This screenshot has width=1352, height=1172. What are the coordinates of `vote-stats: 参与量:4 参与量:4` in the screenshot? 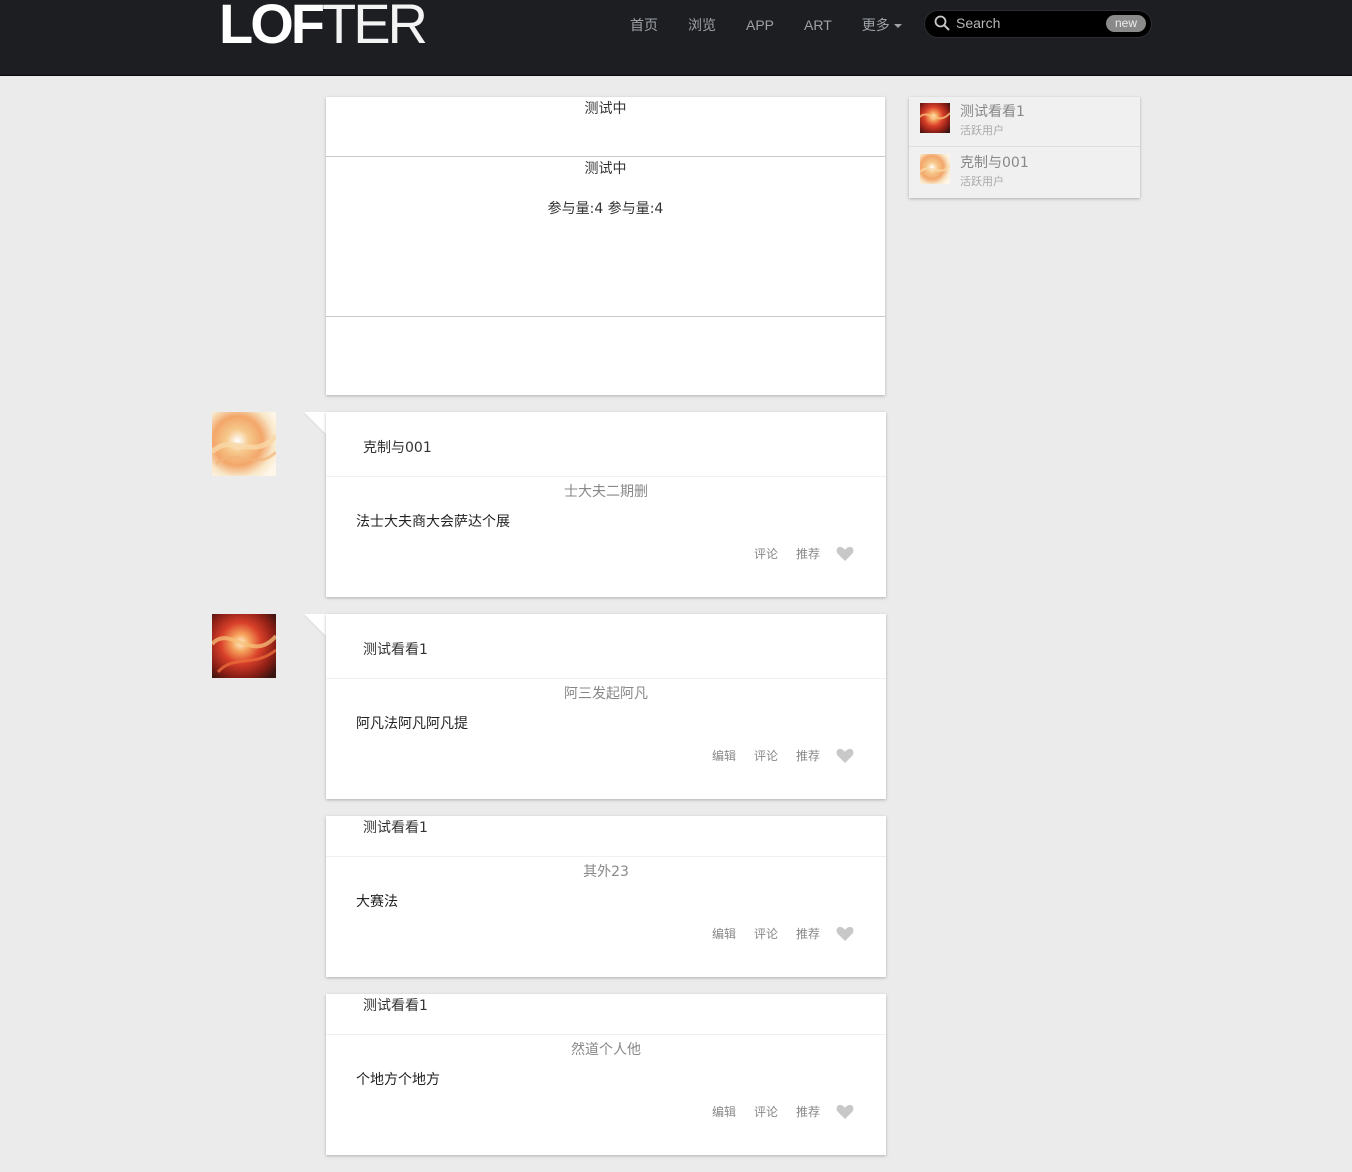 It's located at (605, 209).